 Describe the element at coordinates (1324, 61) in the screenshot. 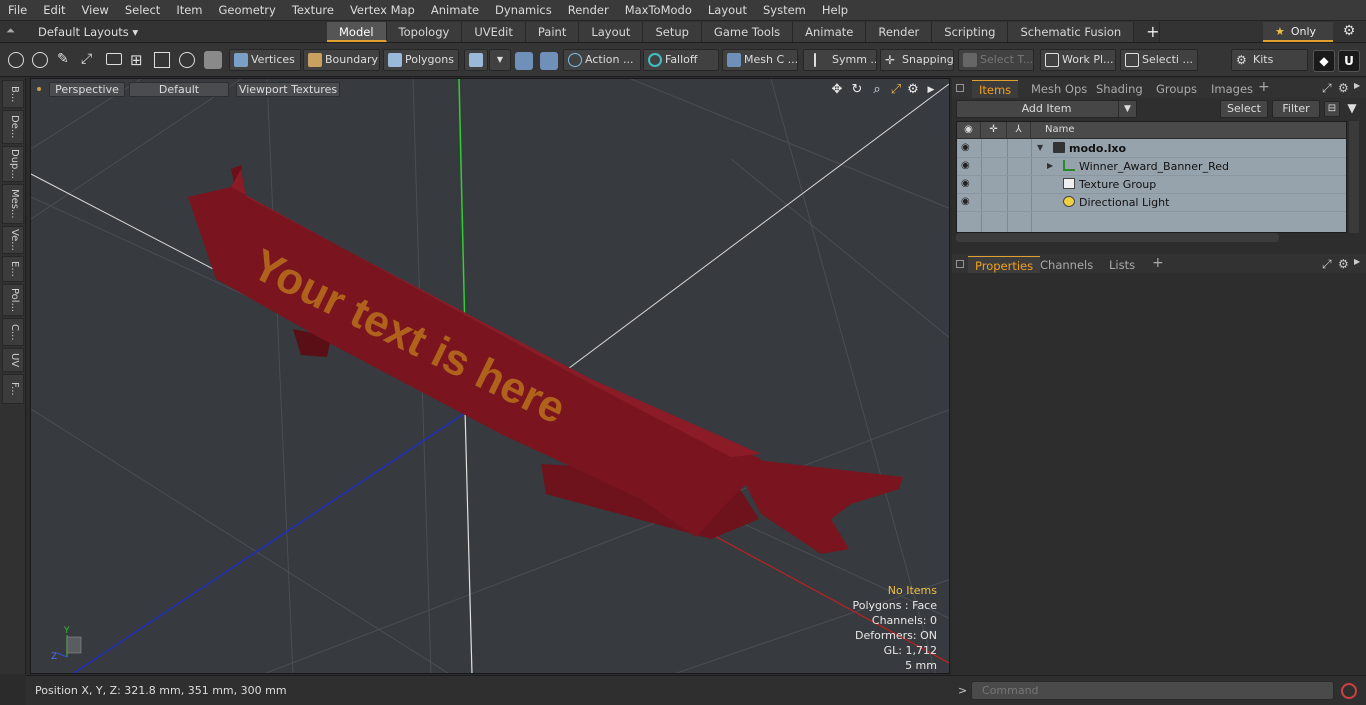

I see `unity-icon: ◆` at that location.